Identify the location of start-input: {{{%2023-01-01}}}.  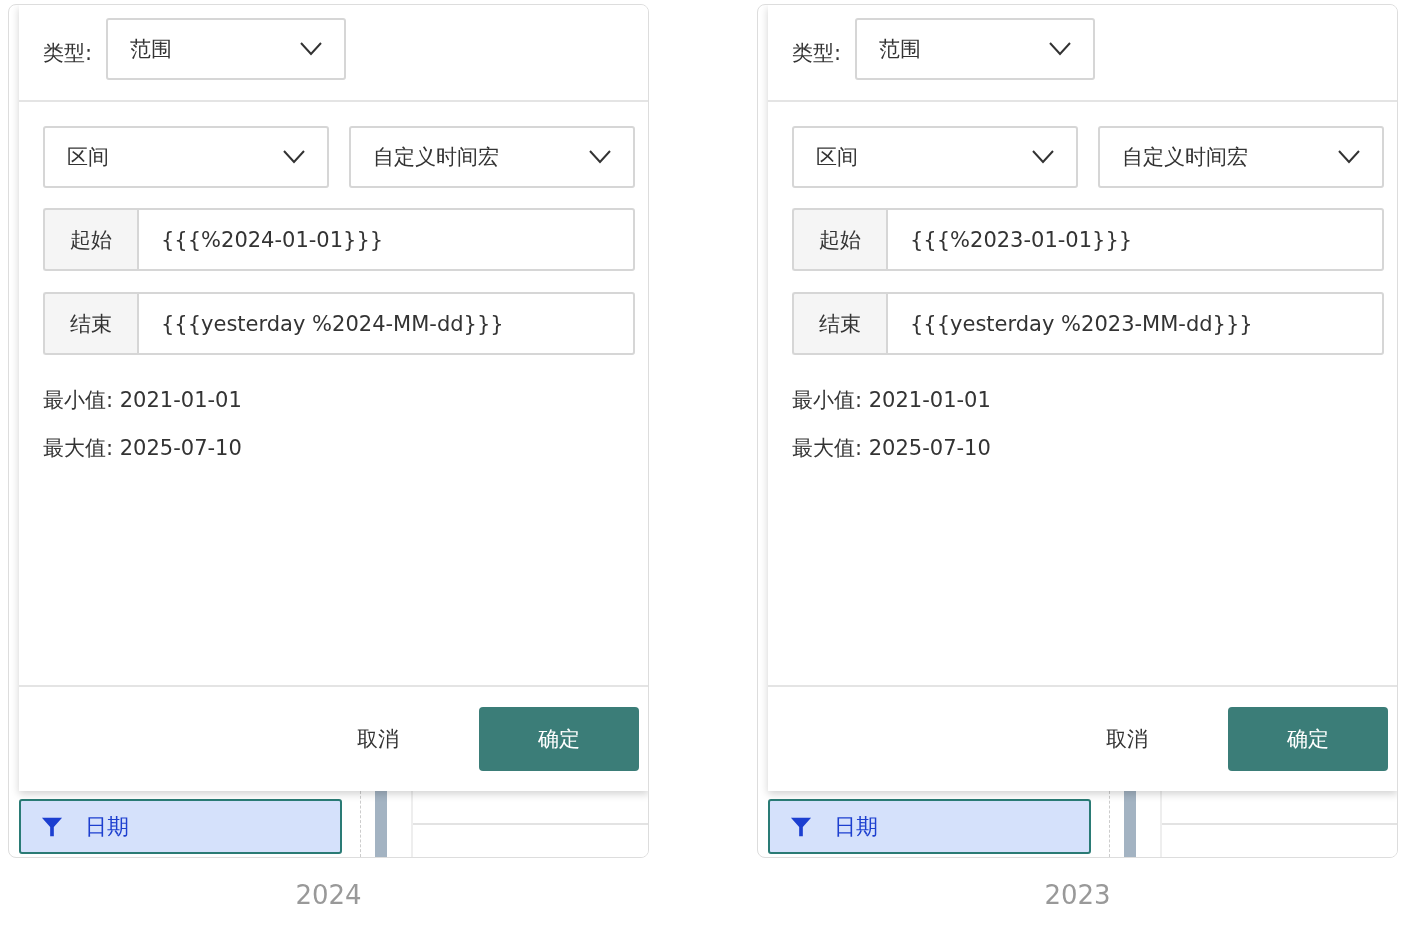
(1135, 239).